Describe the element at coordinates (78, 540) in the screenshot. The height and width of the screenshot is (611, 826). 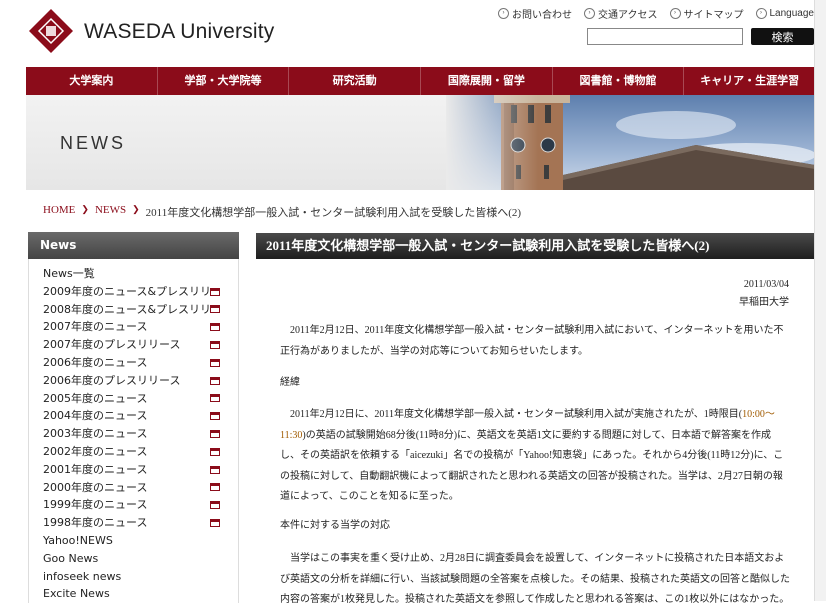
I see `sidebar-item-label: Yahoo!NEWS` at that location.